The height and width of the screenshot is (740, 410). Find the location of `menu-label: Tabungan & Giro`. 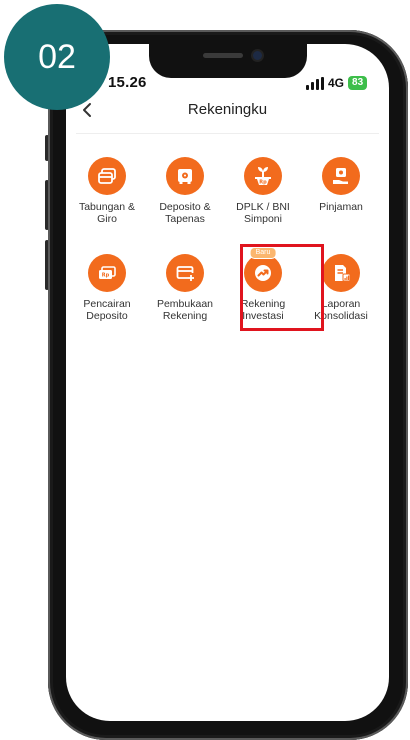

menu-label: Tabungan & Giro is located at coordinates (107, 213).